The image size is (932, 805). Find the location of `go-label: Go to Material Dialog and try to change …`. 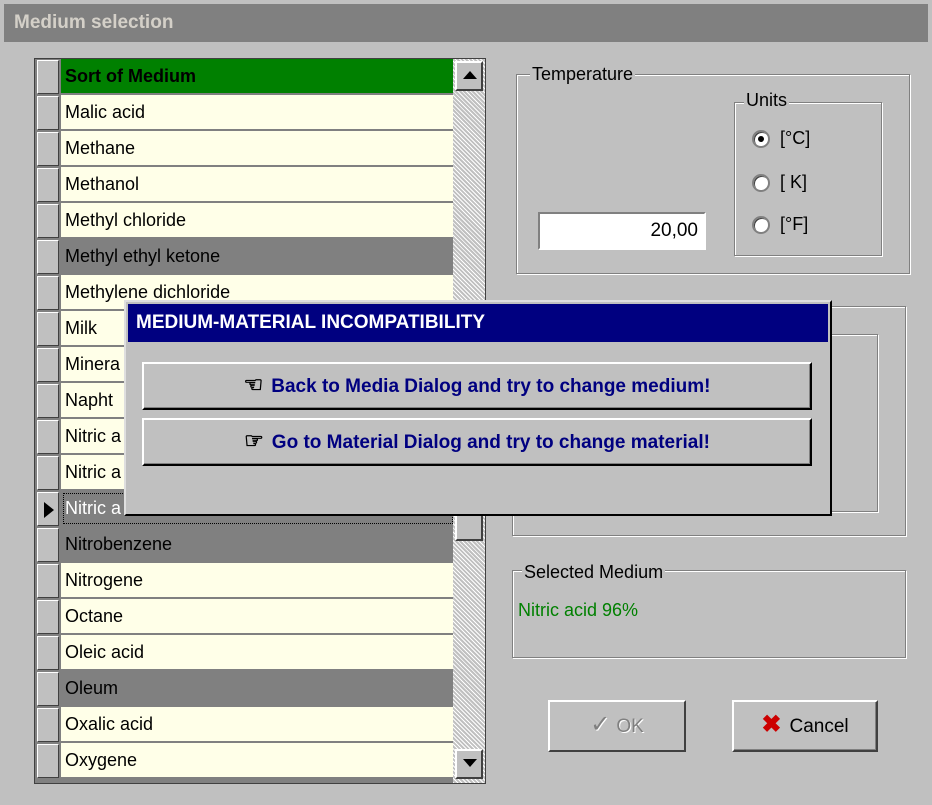

go-label: Go to Material Dialog and try to change … is located at coordinates (490, 442).